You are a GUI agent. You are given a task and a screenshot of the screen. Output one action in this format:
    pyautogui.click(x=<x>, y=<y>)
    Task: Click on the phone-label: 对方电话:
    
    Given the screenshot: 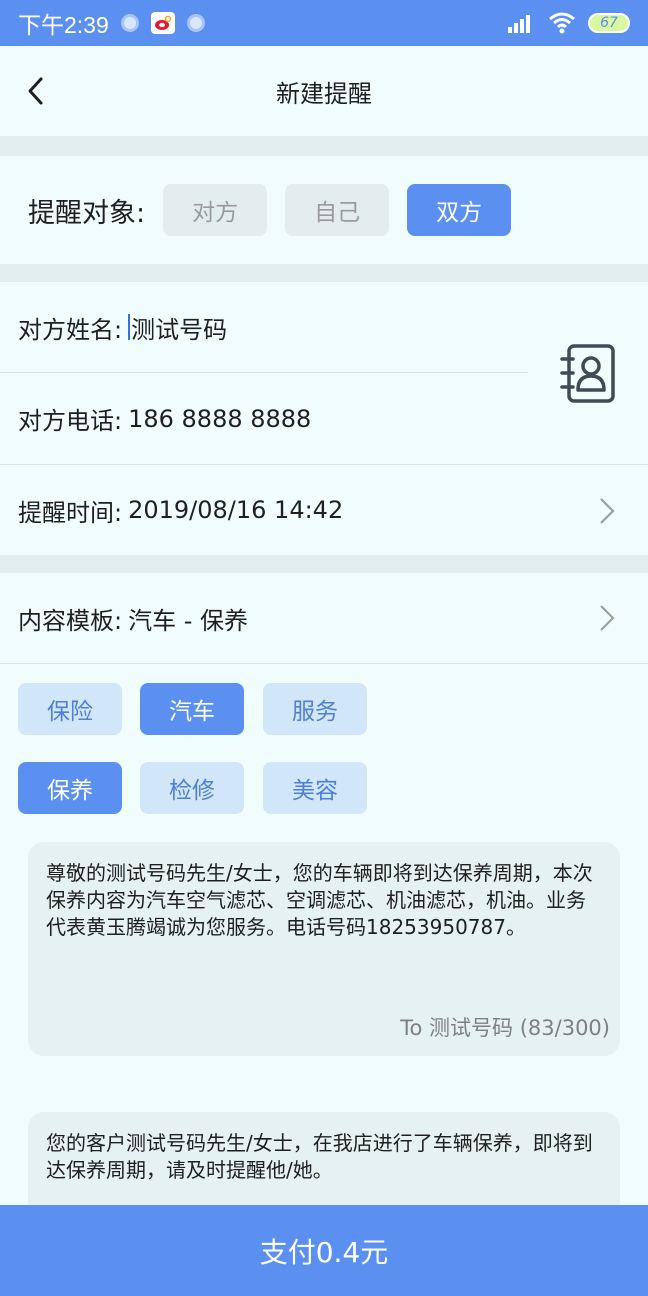 What is the action you would take?
    pyautogui.click(x=70, y=421)
    